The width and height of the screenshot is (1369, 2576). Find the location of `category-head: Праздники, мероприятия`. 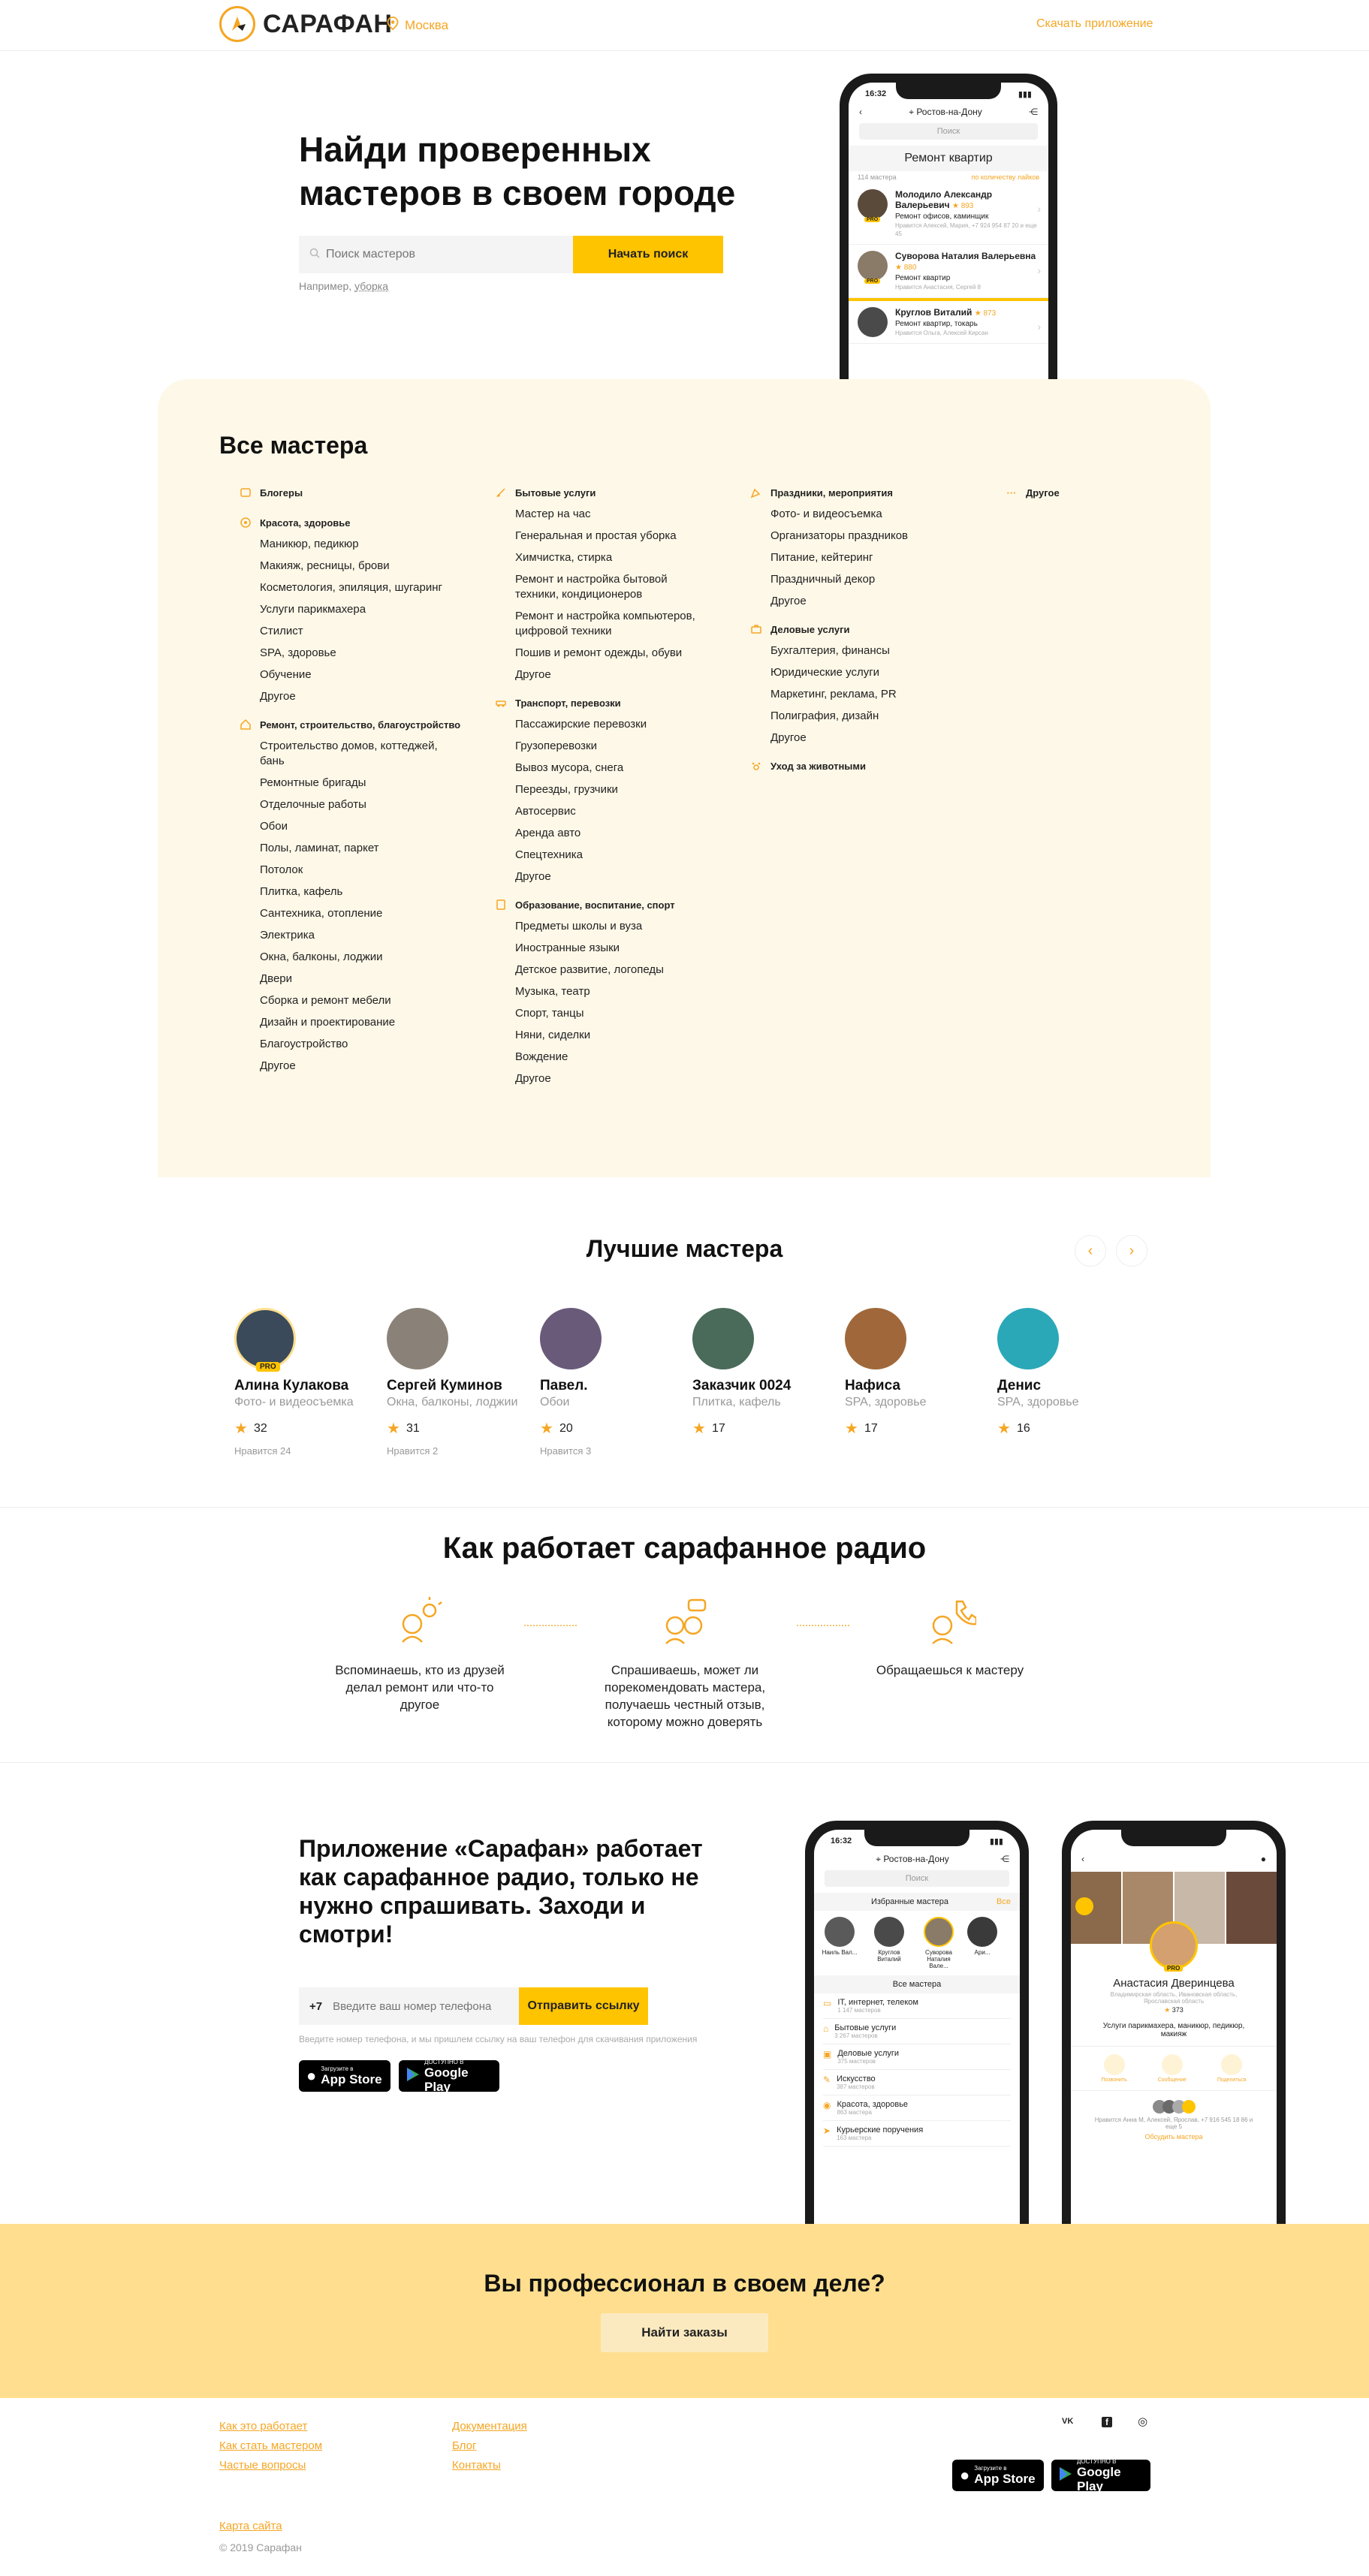

category-head: Праздники, мероприятия is located at coordinates (873, 492).